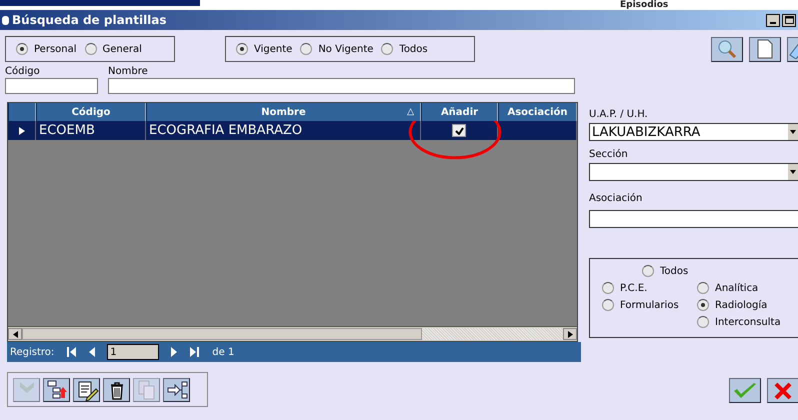  I want to click on table-row: ECOEMB ECOGRAFIA EMBARAZO, so click(292, 130).